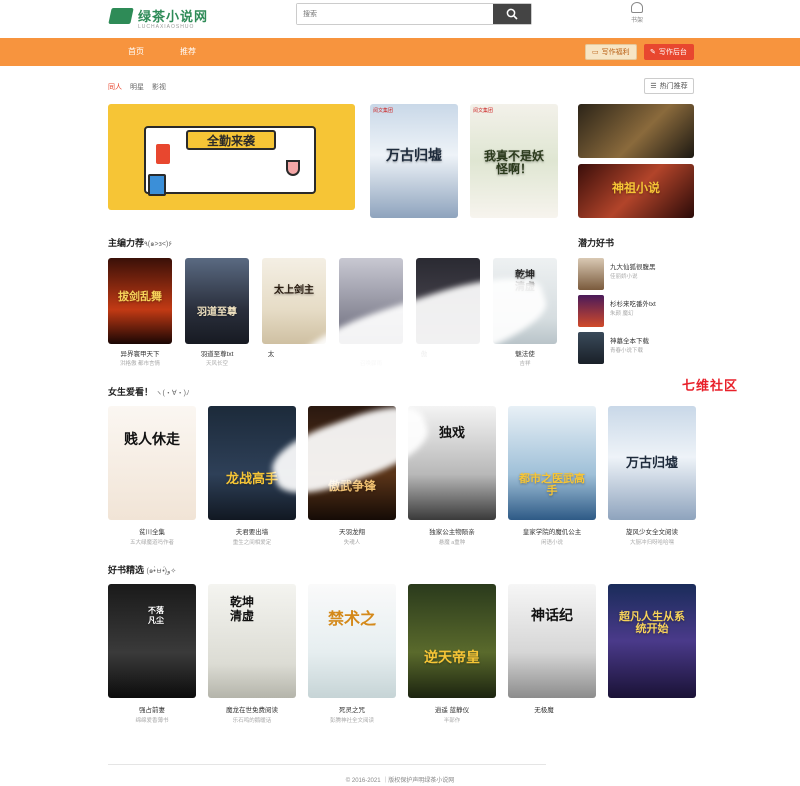  What do you see at coordinates (624, 277) in the screenshot?
I see `book-author: 佳丽娇小说` at bounding box center [624, 277].